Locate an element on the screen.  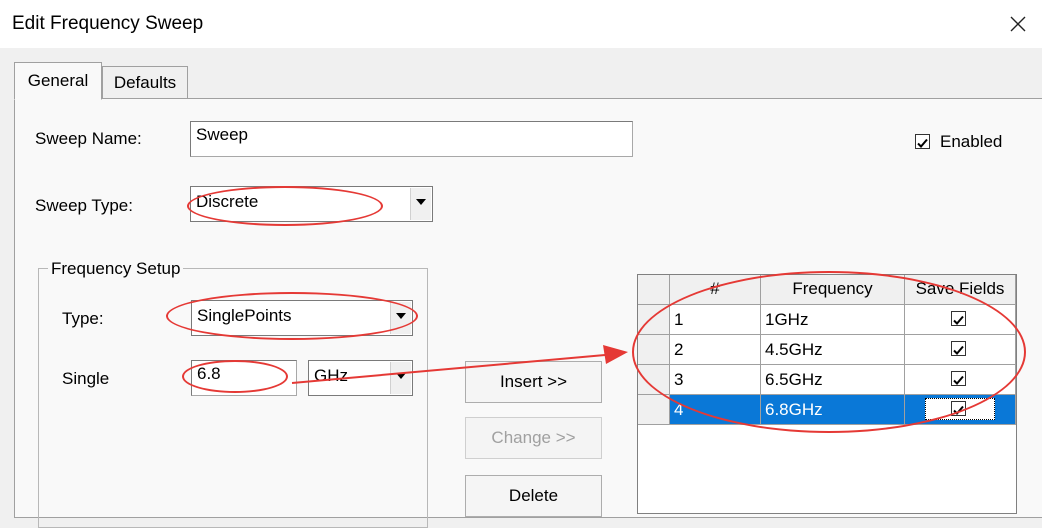
frequency-unit-select: GHz is located at coordinates (360, 378).